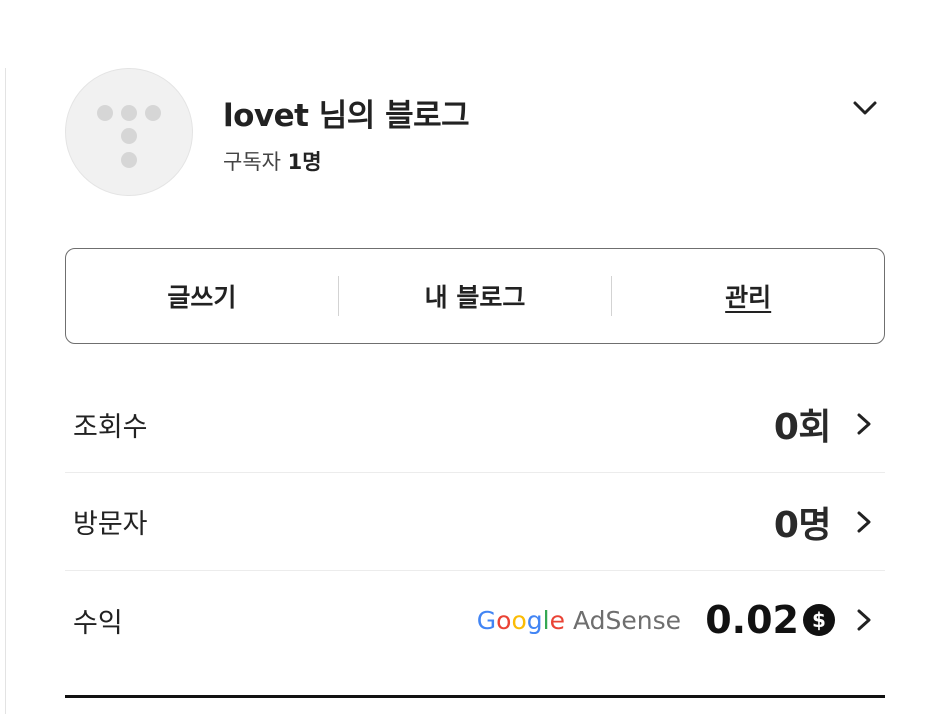 The width and height of the screenshot is (928, 714). What do you see at coordinates (475, 620) in the screenshot?
I see `stat-row-revenue: 수익 Google AdSense 0.02 $` at bounding box center [475, 620].